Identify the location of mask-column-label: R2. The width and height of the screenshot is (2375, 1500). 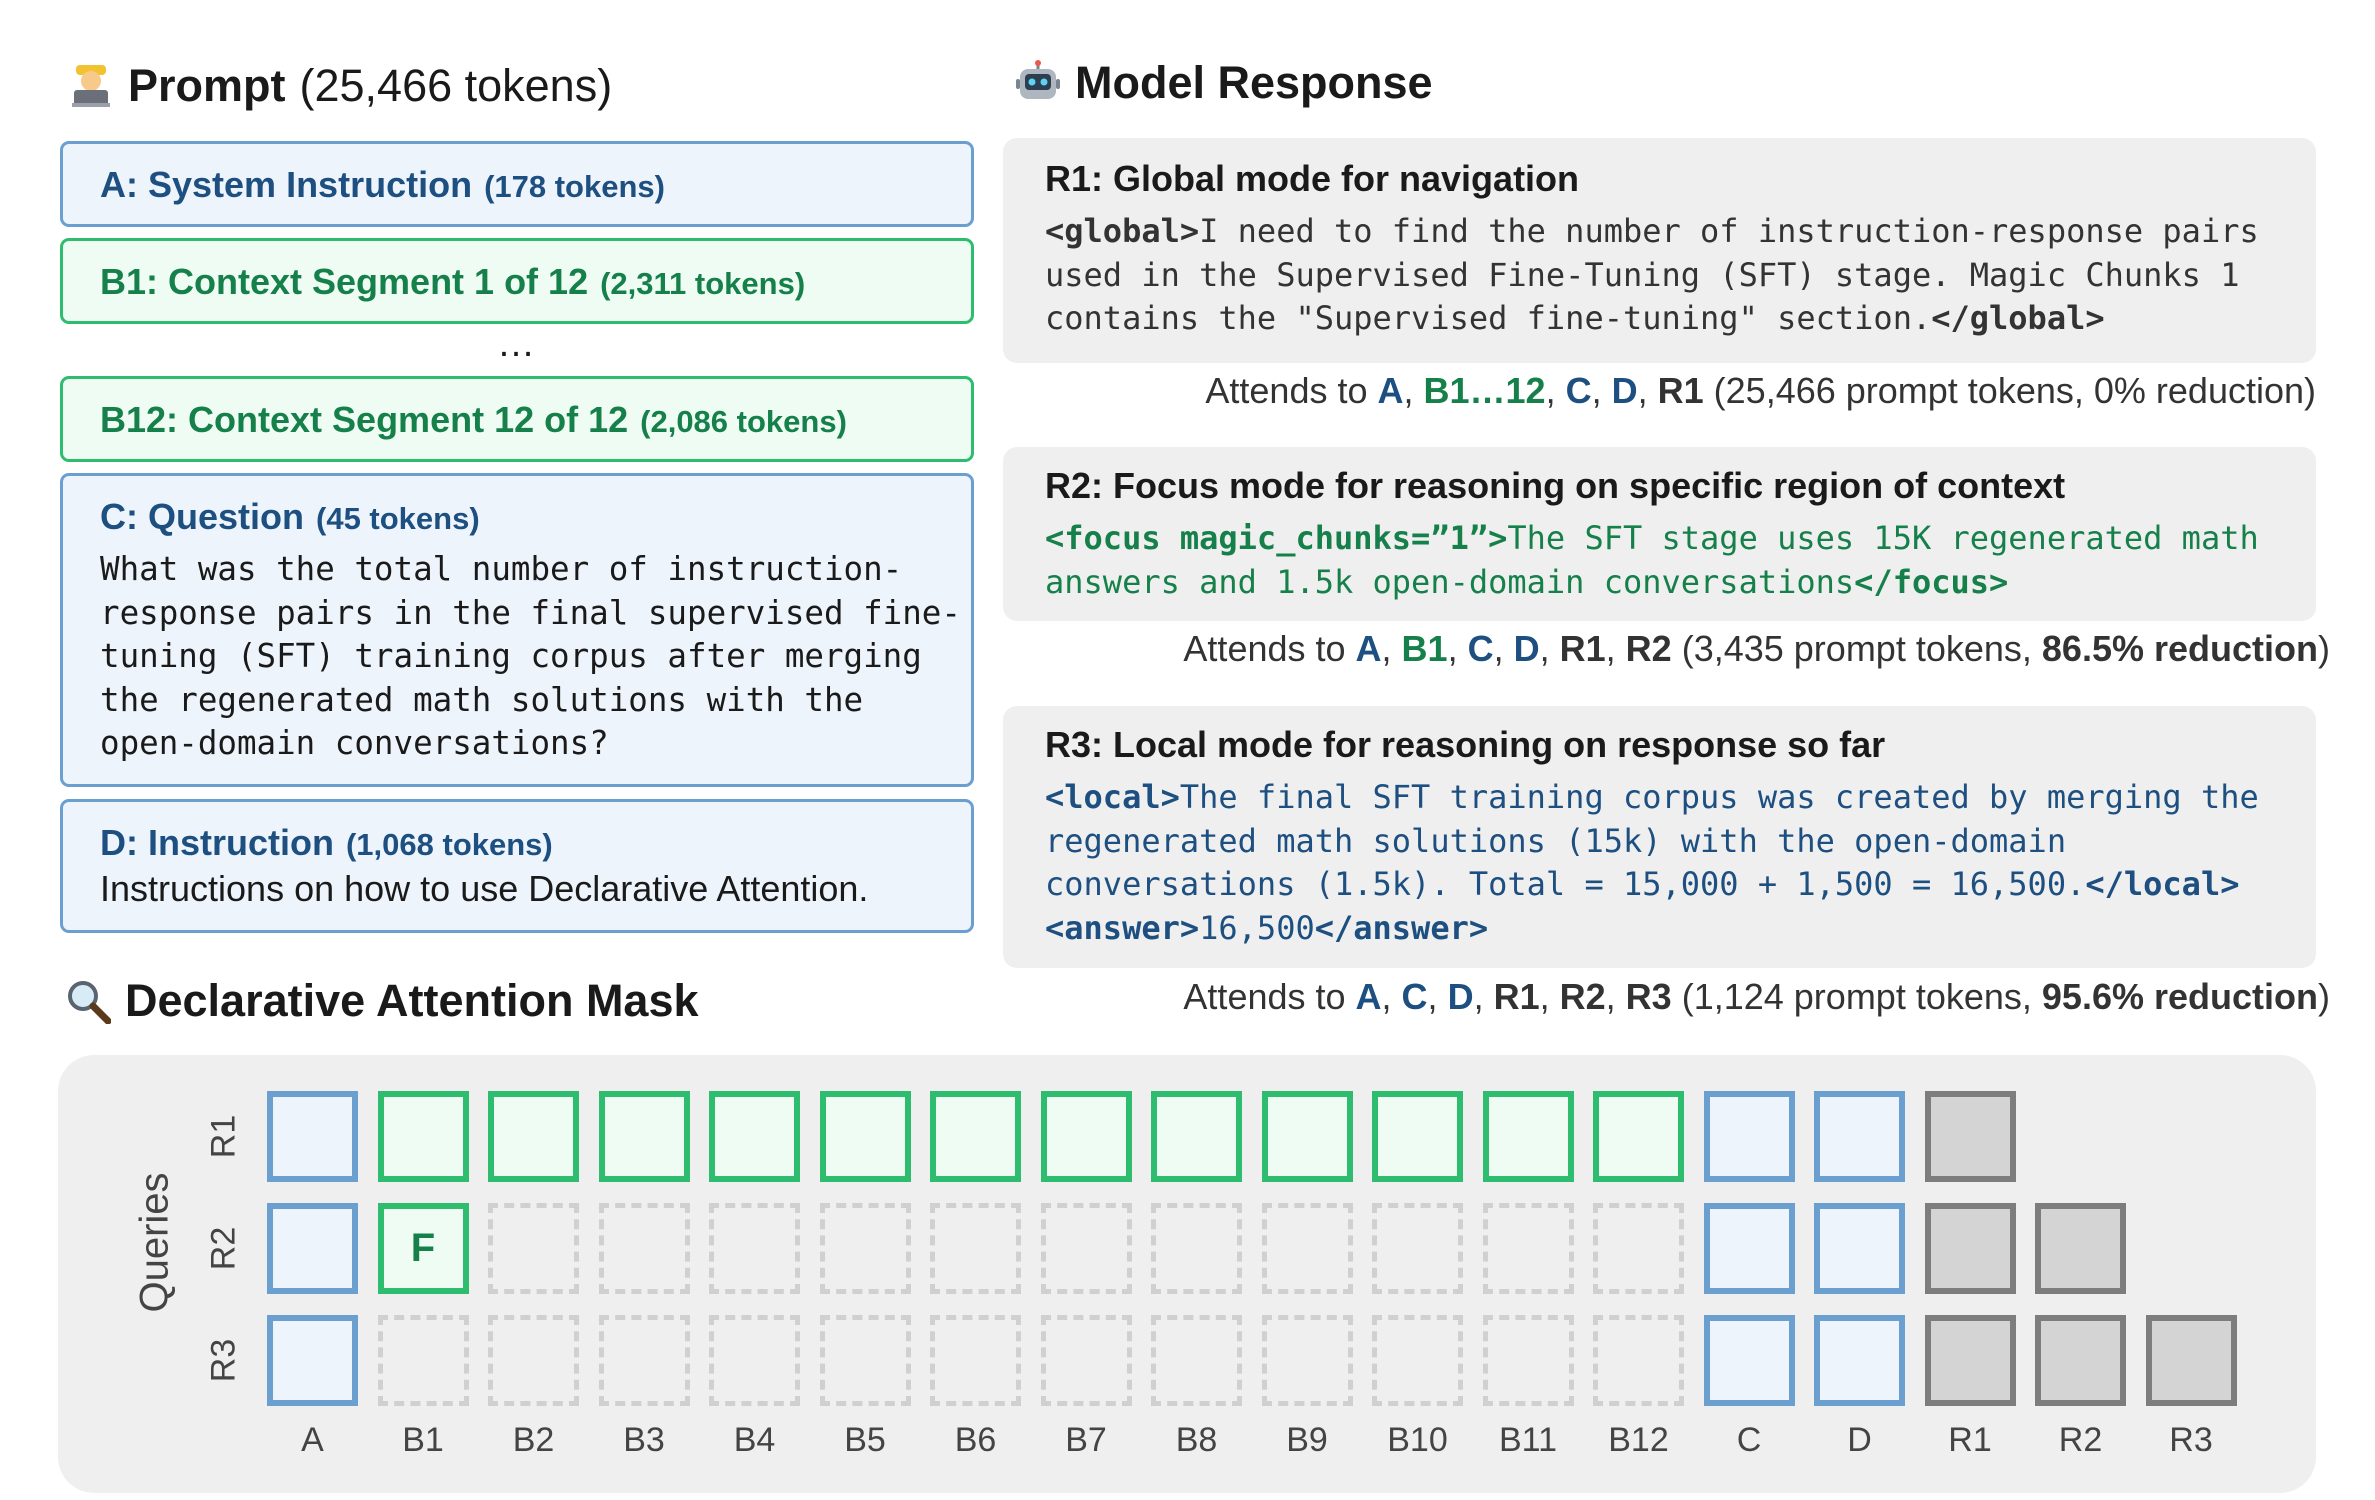
(2080, 1440).